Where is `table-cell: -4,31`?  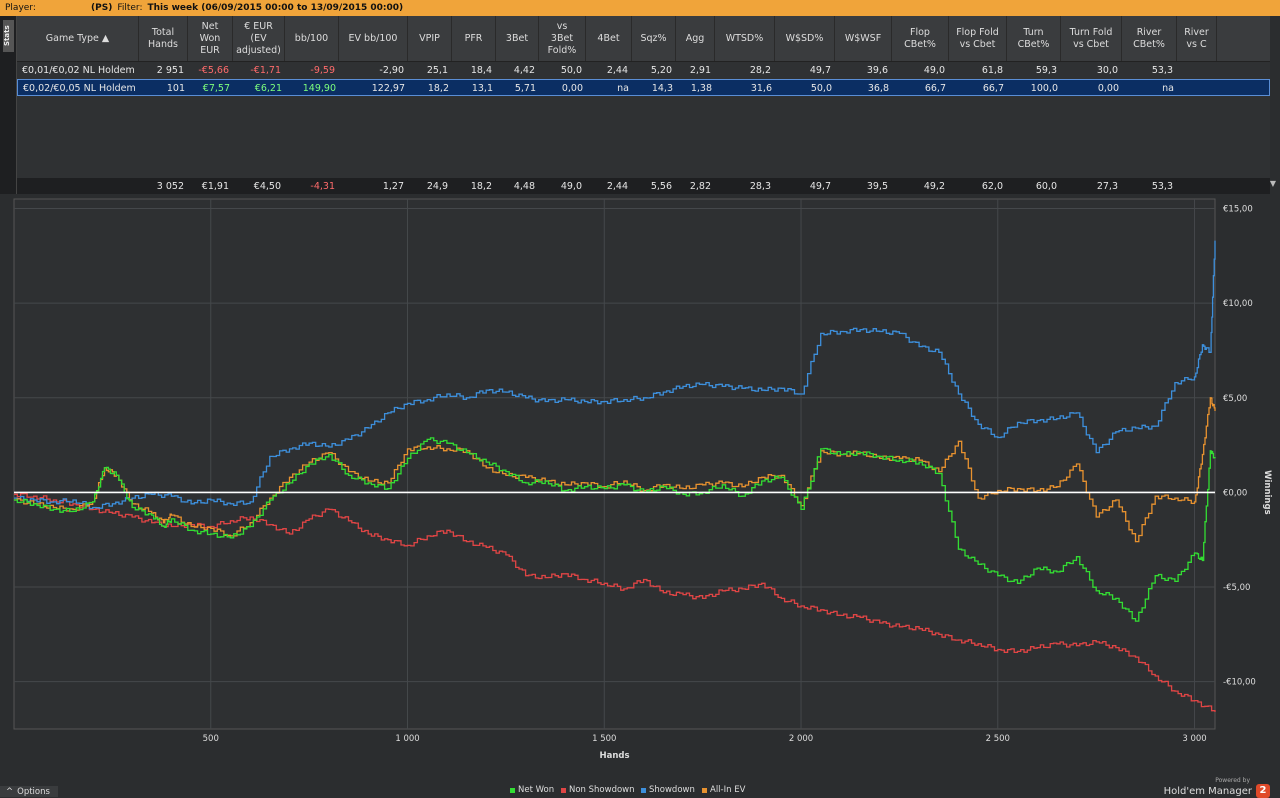 table-cell: -4,31 is located at coordinates (322, 186).